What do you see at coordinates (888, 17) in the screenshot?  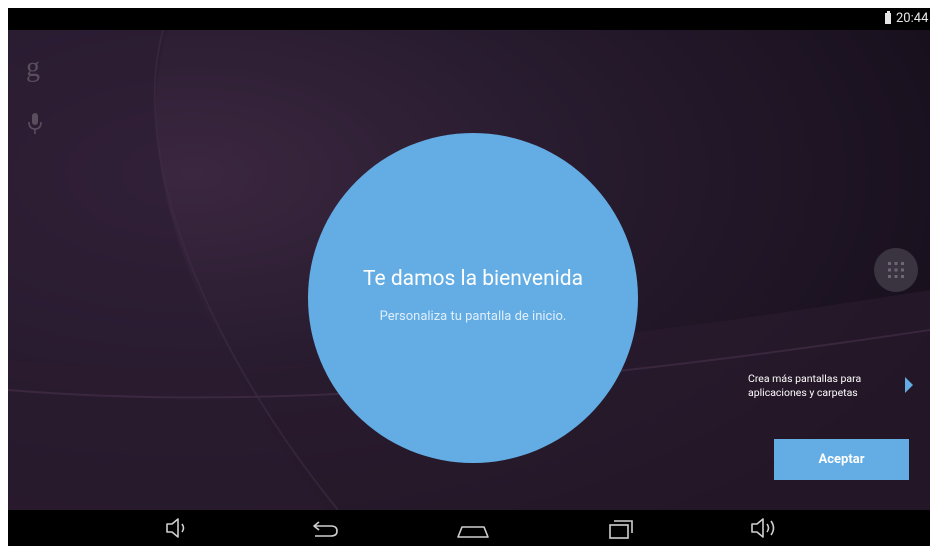 I see `battery-icon` at bounding box center [888, 17].